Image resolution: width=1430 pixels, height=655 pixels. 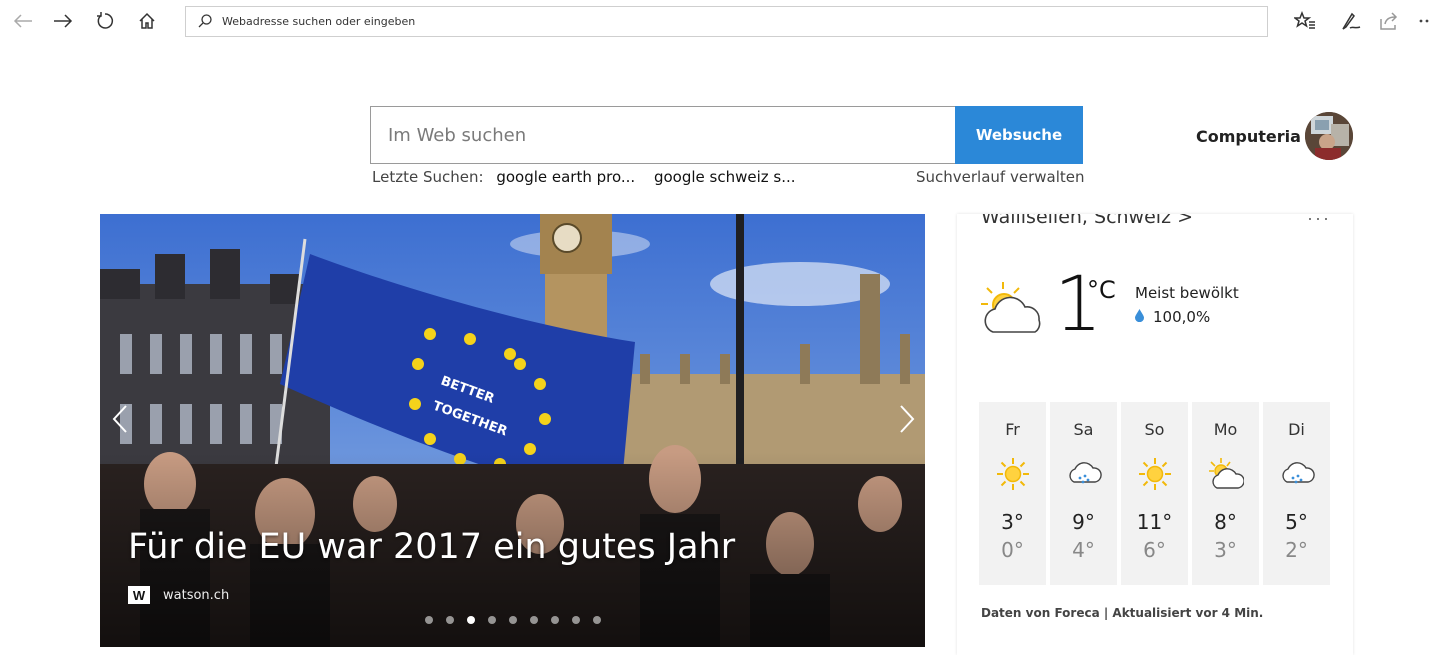 What do you see at coordinates (1351, 21) in the screenshot?
I see `notes-icon` at bounding box center [1351, 21].